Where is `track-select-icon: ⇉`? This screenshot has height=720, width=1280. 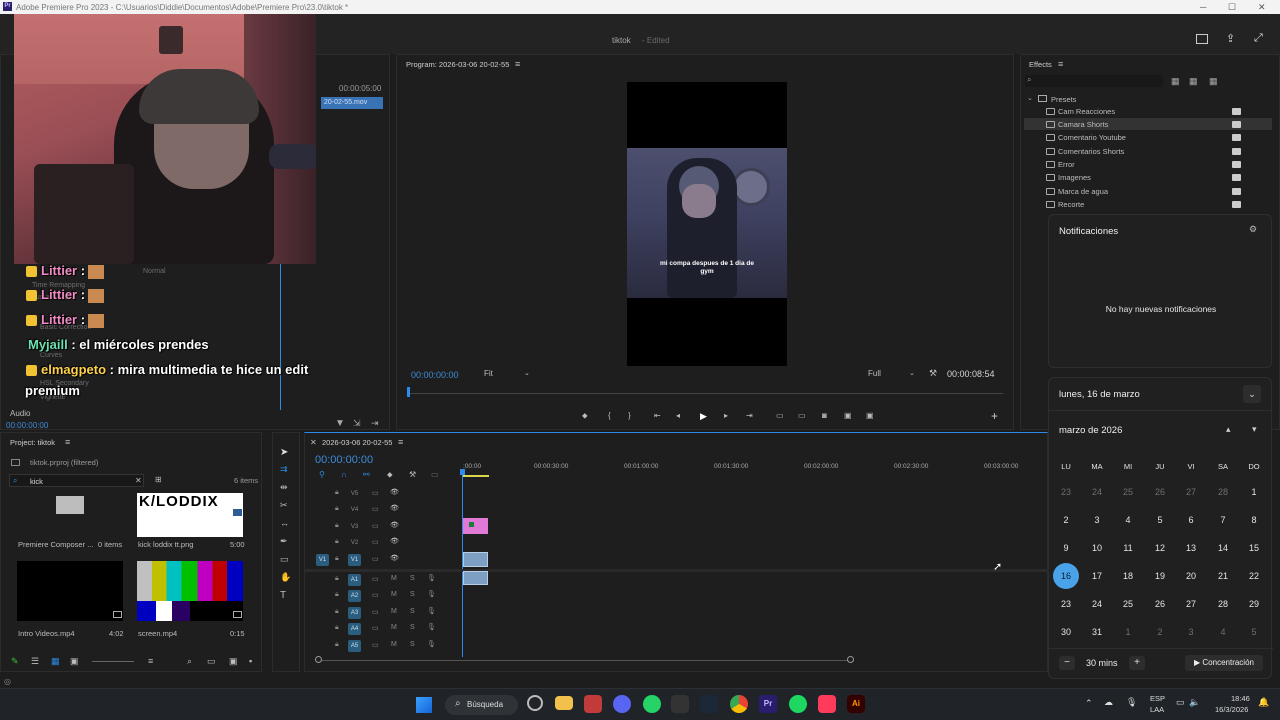 track-select-icon: ⇉ is located at coordinates (284, 469).